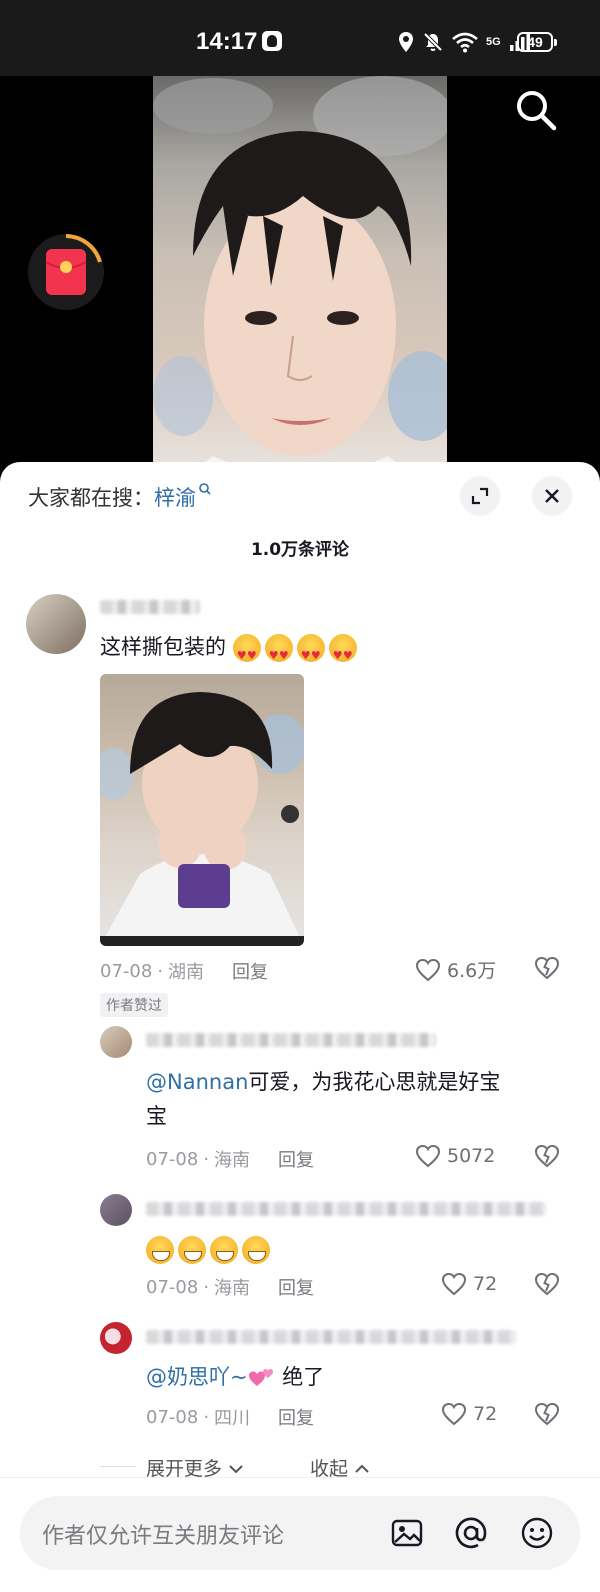 The image size is (600, 1592). Describe the element at coordinates (227, 41) in the screenshot. I see `status-time: 14:17` at that location.